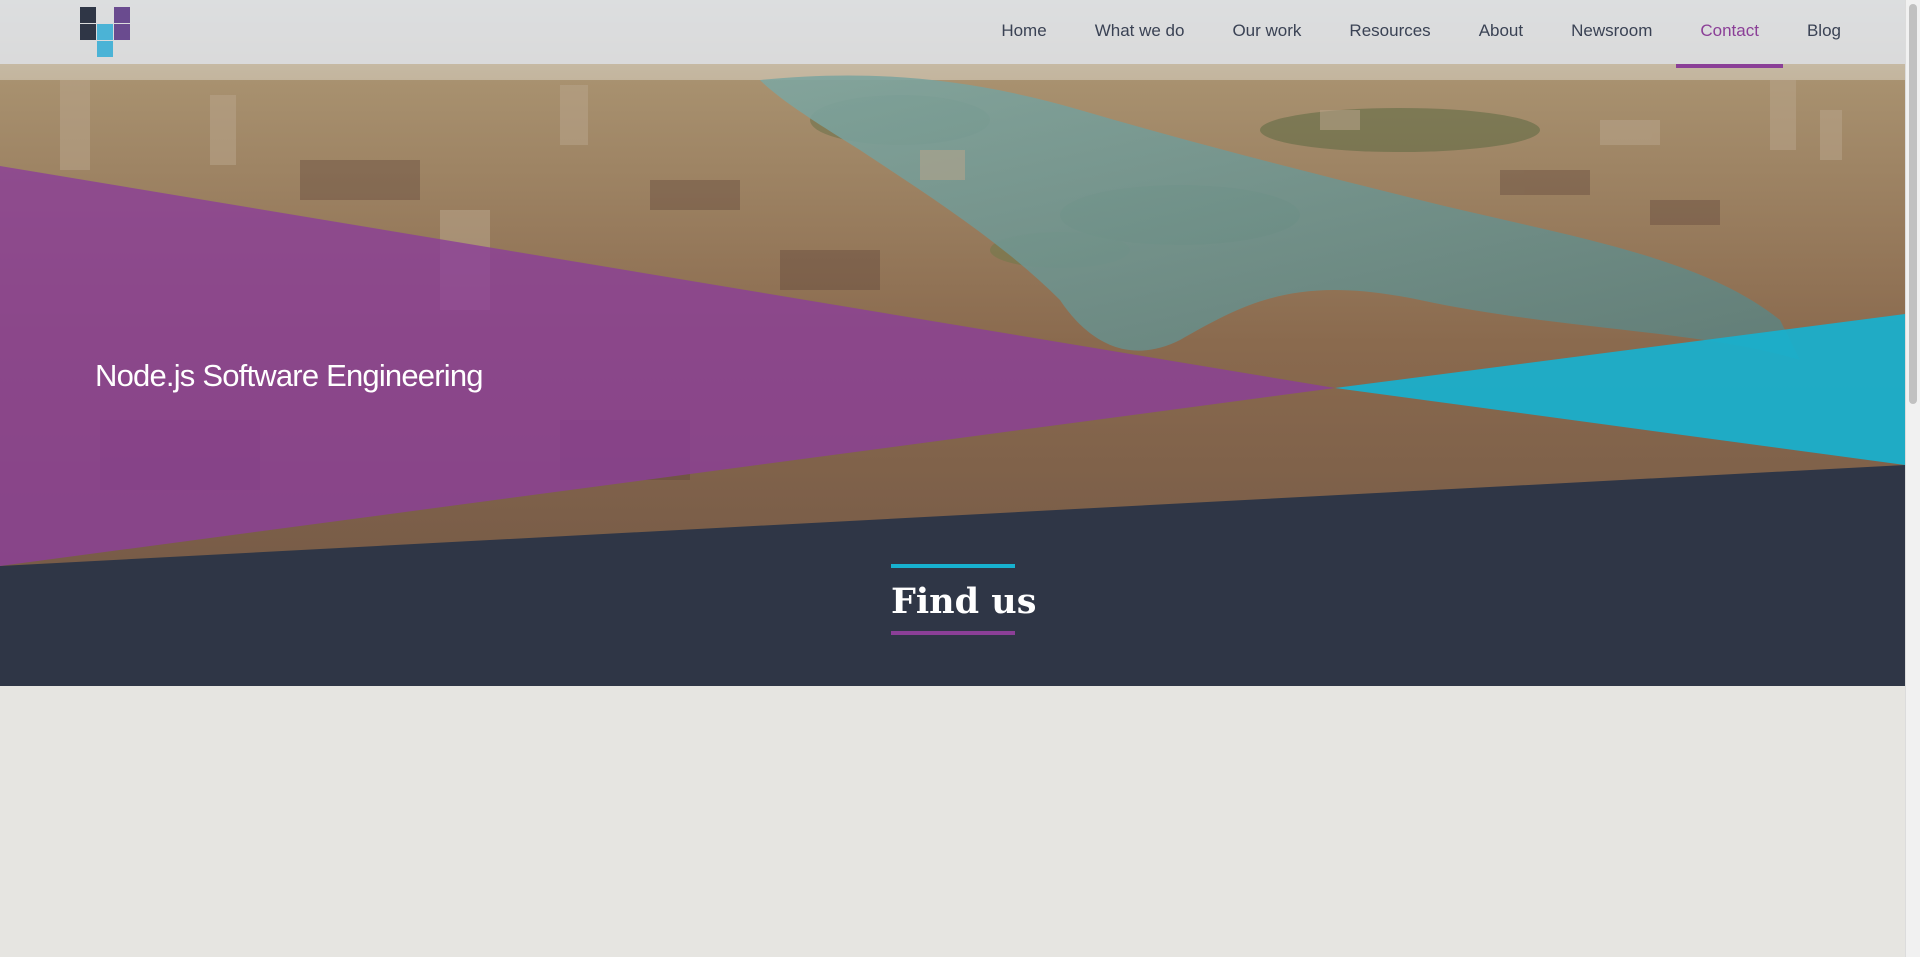 This screenshot has width=1920, height=957. What do you see at coordinates (289, 375) in the screenshot?
I see `hero-title: Node.js Software Engineering` at bounding box center [289, 375].